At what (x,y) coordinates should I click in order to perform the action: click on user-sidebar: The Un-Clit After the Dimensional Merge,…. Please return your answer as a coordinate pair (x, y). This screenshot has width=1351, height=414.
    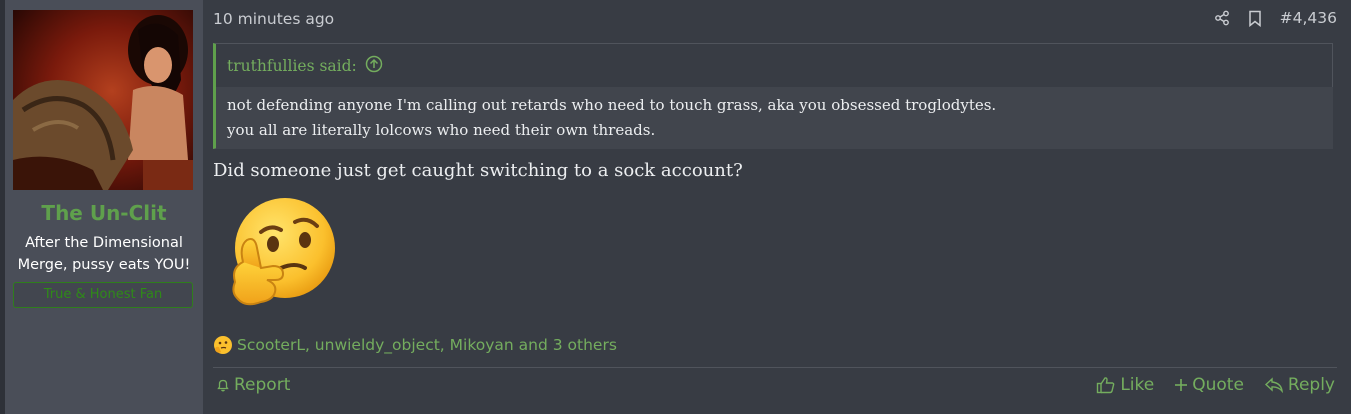
    Looking at the image, I should click on (104, 207).